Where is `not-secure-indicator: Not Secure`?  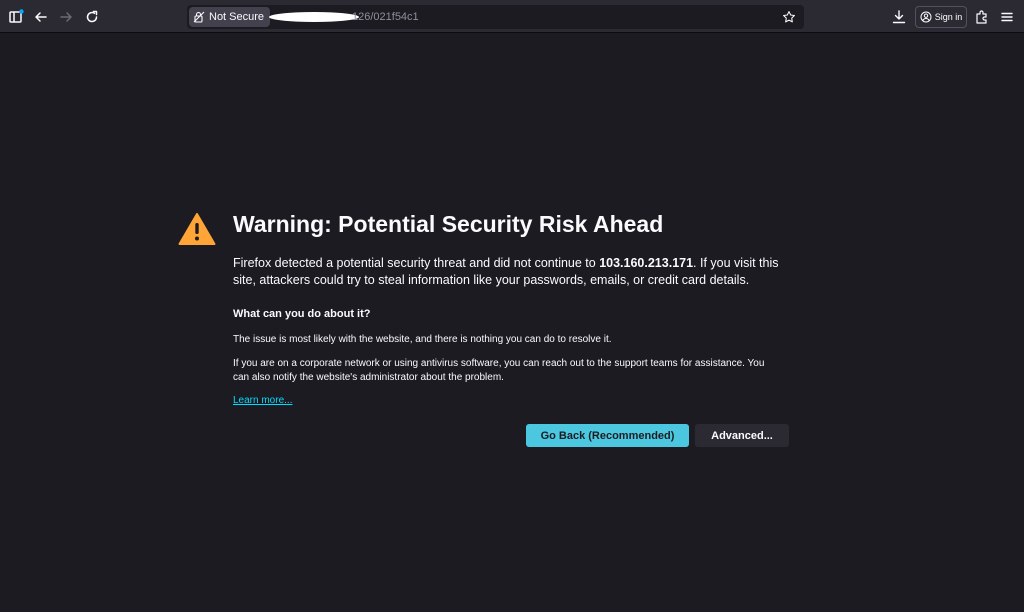 not-secure-indicator: Not Secure is located at coordinates (230, 17).